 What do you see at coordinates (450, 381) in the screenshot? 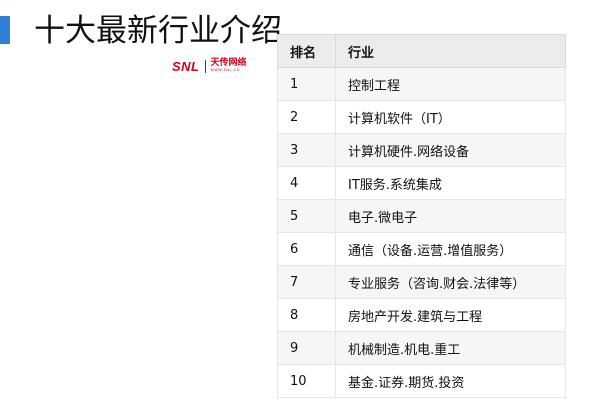
I see `industry-cell: 基金.证券.期货.投资` at bounding box center [450, 381].